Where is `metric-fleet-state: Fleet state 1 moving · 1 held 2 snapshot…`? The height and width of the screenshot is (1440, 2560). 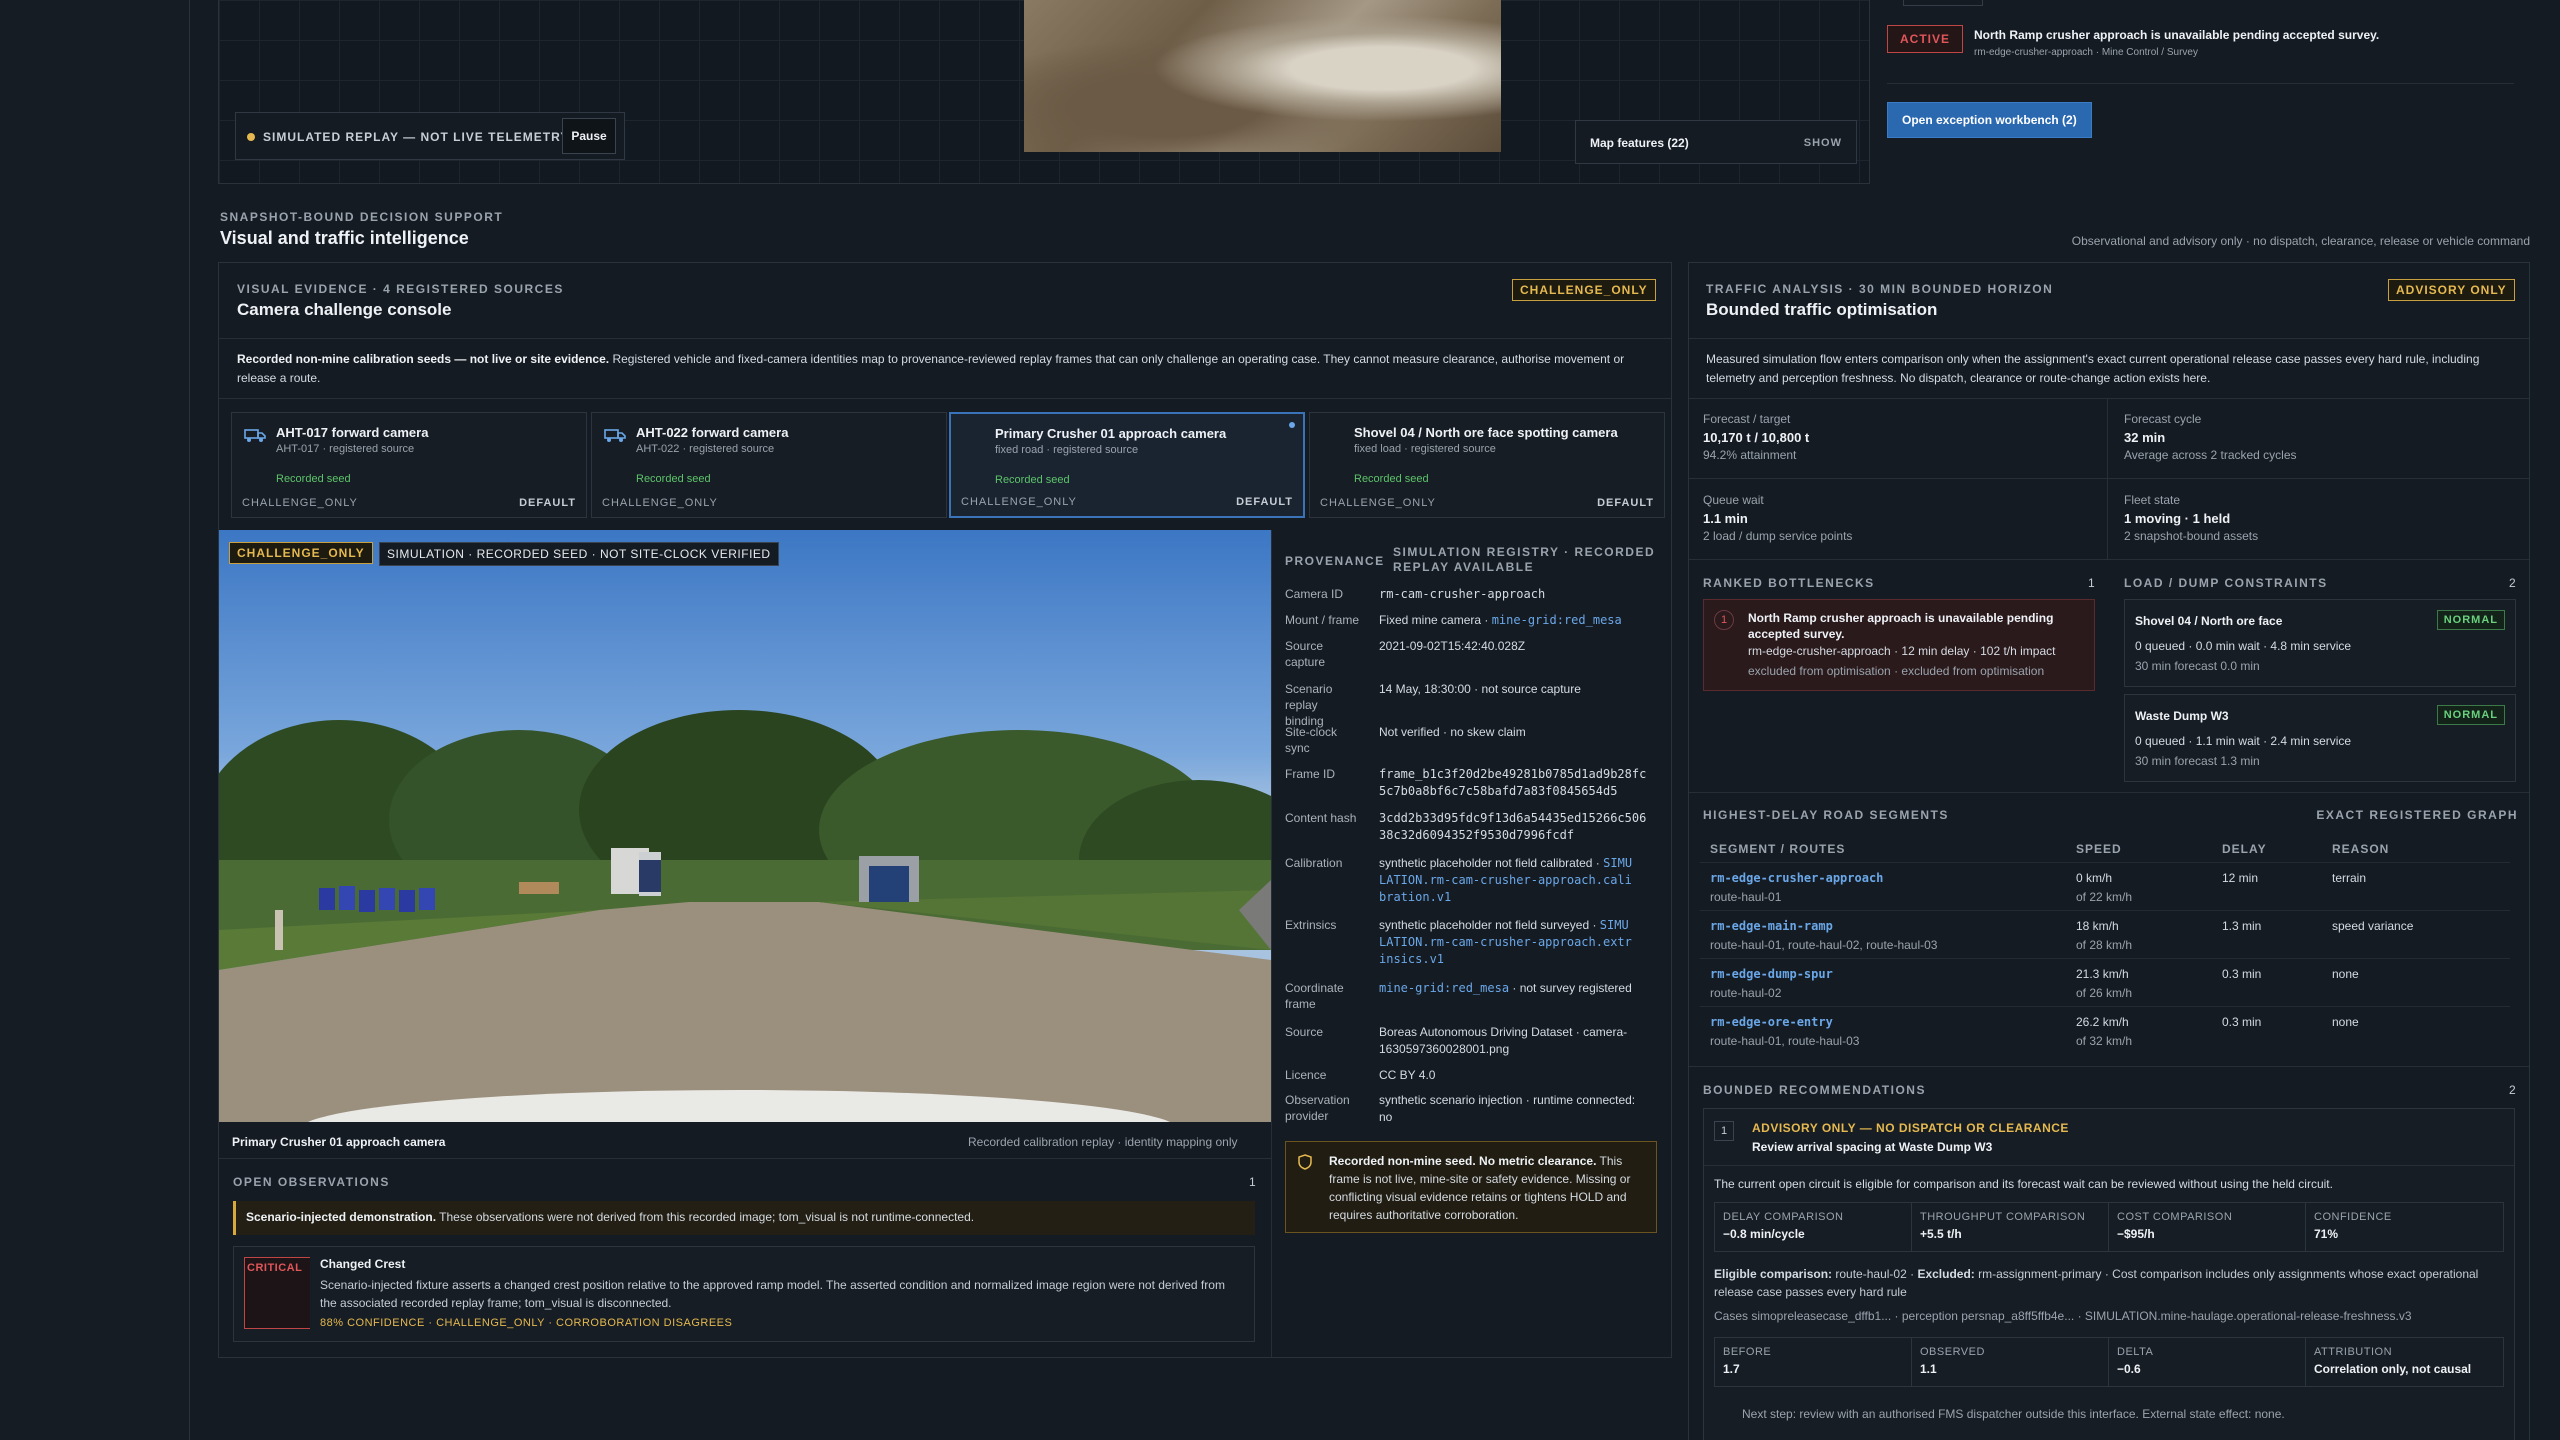
metric-fleet-state: Fleet state 1 moving · 1 held 2 snapshot… is located at coordinates (2191, 518).